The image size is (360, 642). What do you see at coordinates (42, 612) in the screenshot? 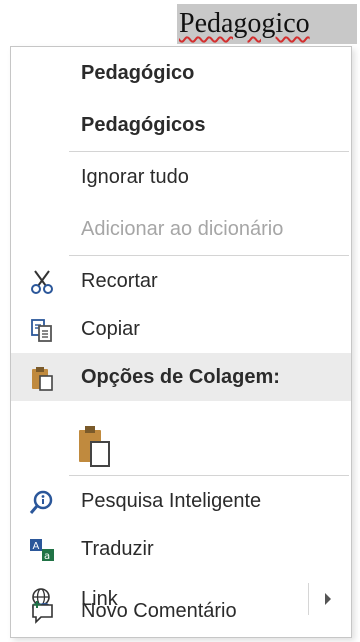
I see `new-comment-icon` at bounding box center [42, 612].